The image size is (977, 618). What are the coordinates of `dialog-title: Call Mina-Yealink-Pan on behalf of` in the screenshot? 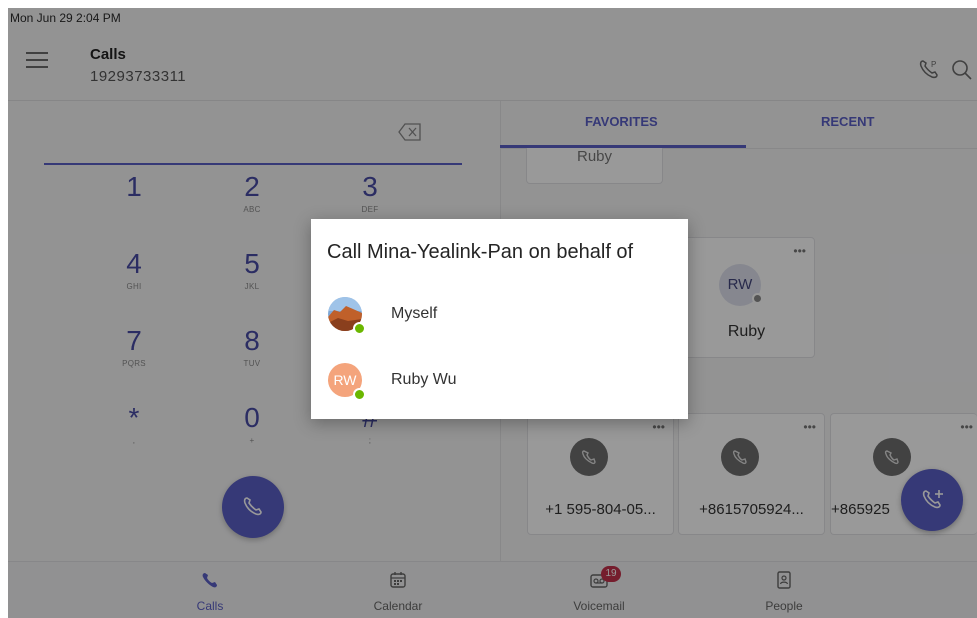 It's located at (480, 252).